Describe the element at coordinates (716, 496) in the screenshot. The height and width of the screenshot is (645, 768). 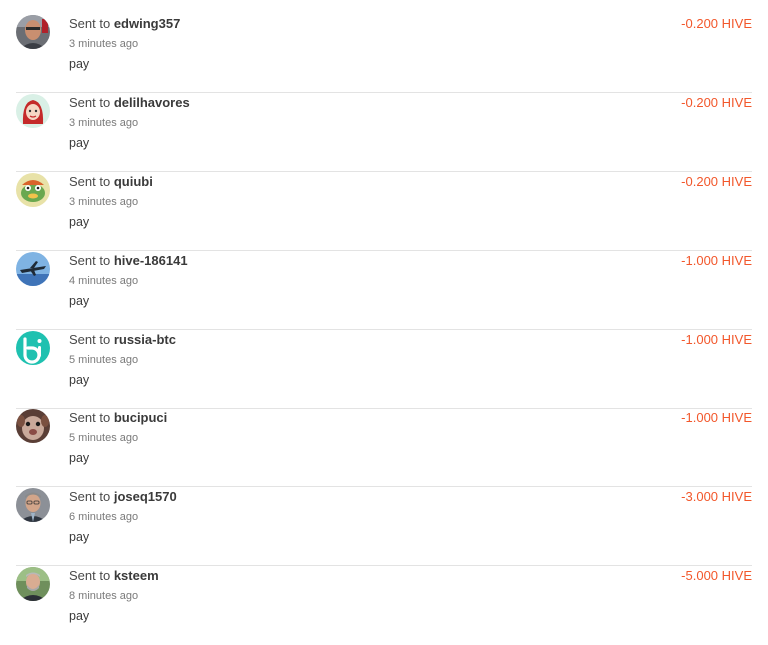
I see `transfer-amount: -3.000 HIVE` at that location.